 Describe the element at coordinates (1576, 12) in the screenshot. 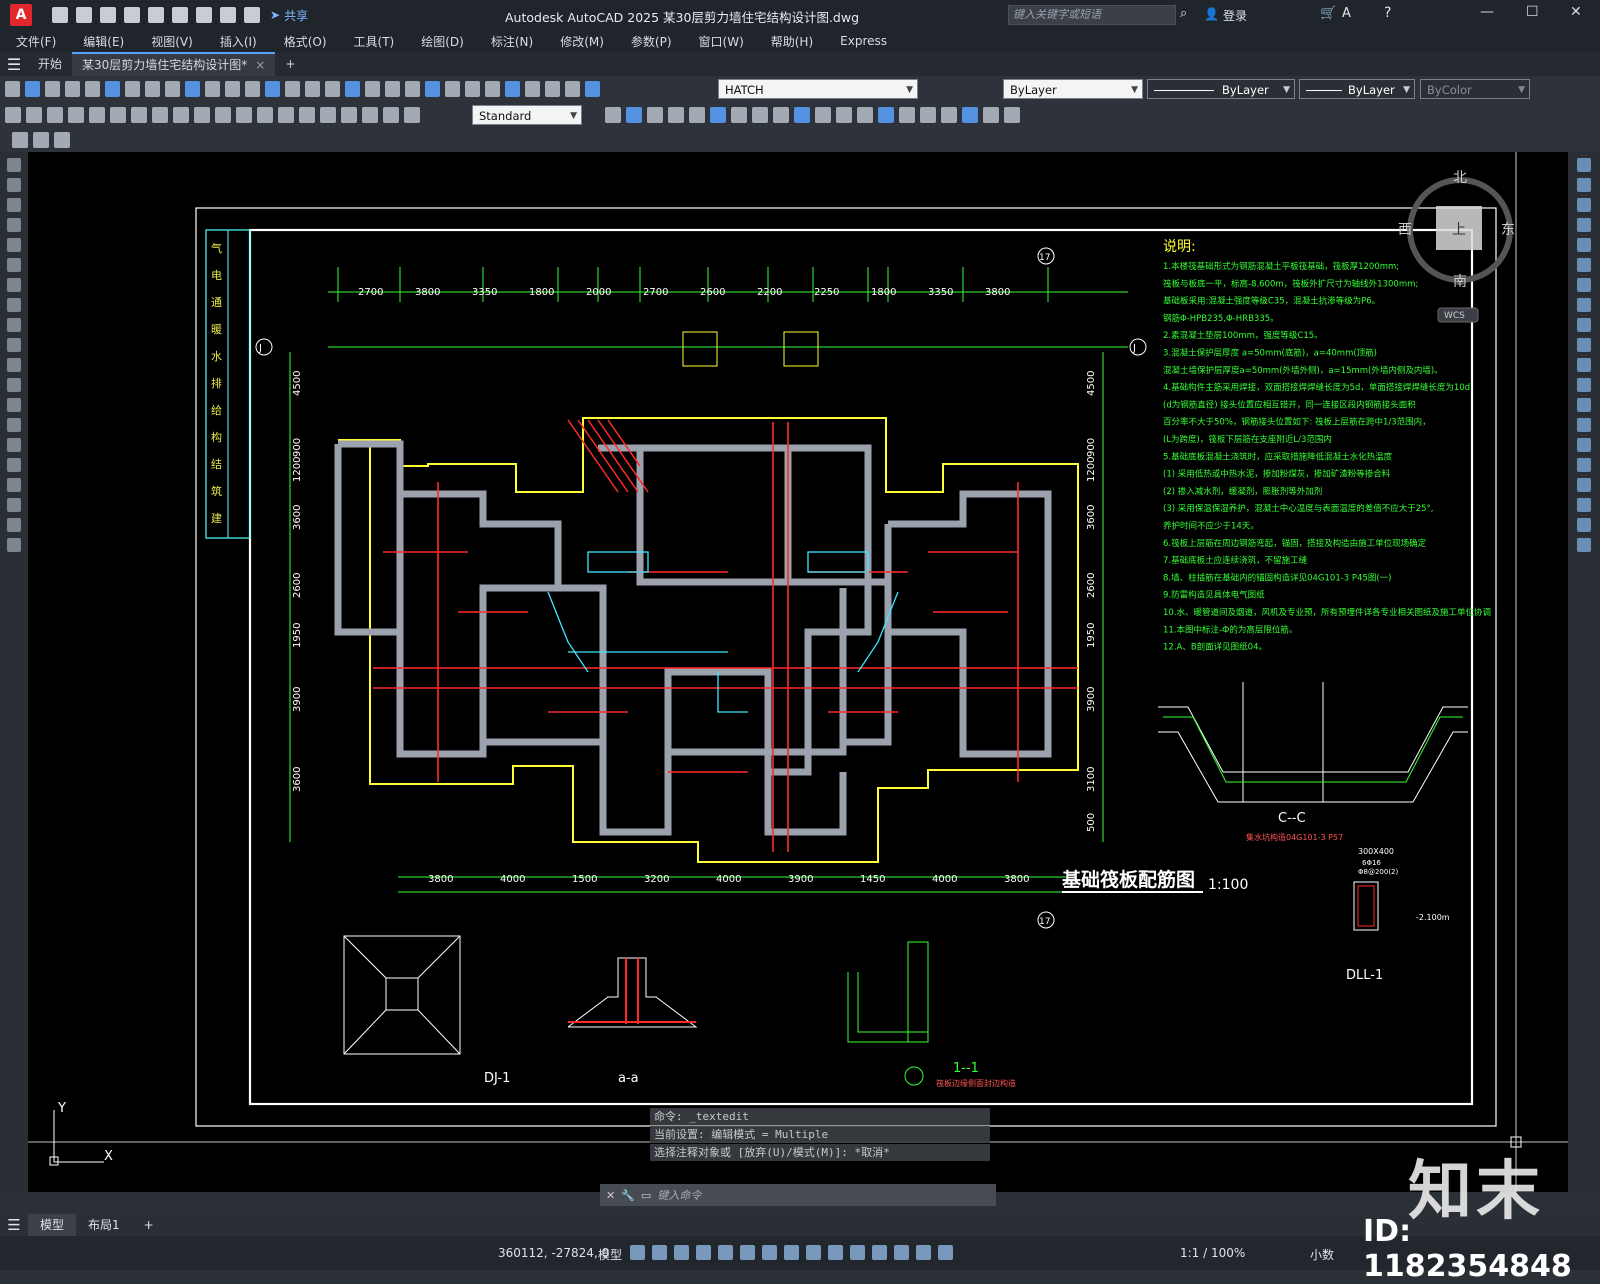

I see `close-window-button: ✕` at that location.